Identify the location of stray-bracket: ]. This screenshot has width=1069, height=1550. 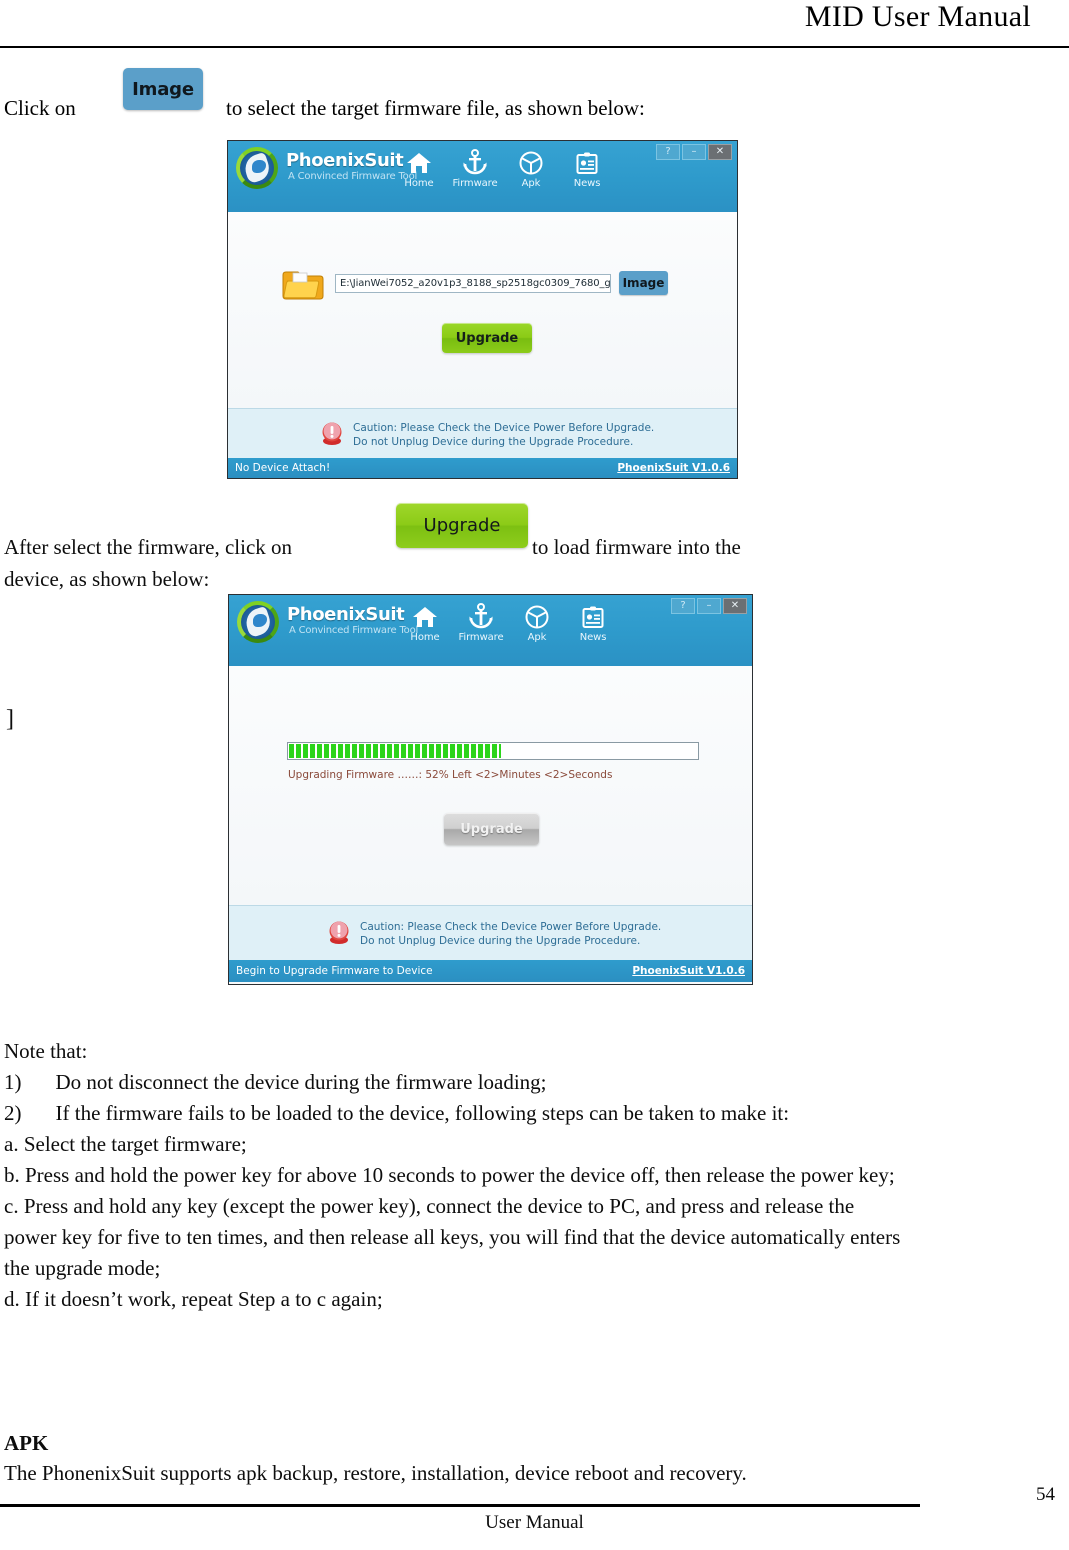
(10, 719).